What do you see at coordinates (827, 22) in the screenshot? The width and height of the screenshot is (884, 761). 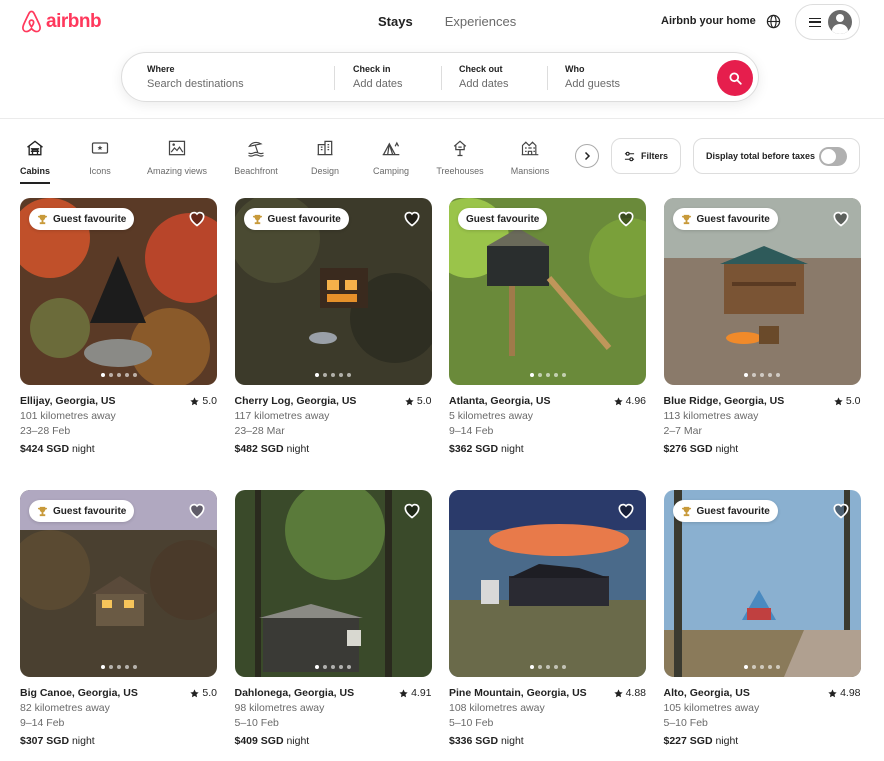 I see `user-menu-button` at bounding box center [827, 22].